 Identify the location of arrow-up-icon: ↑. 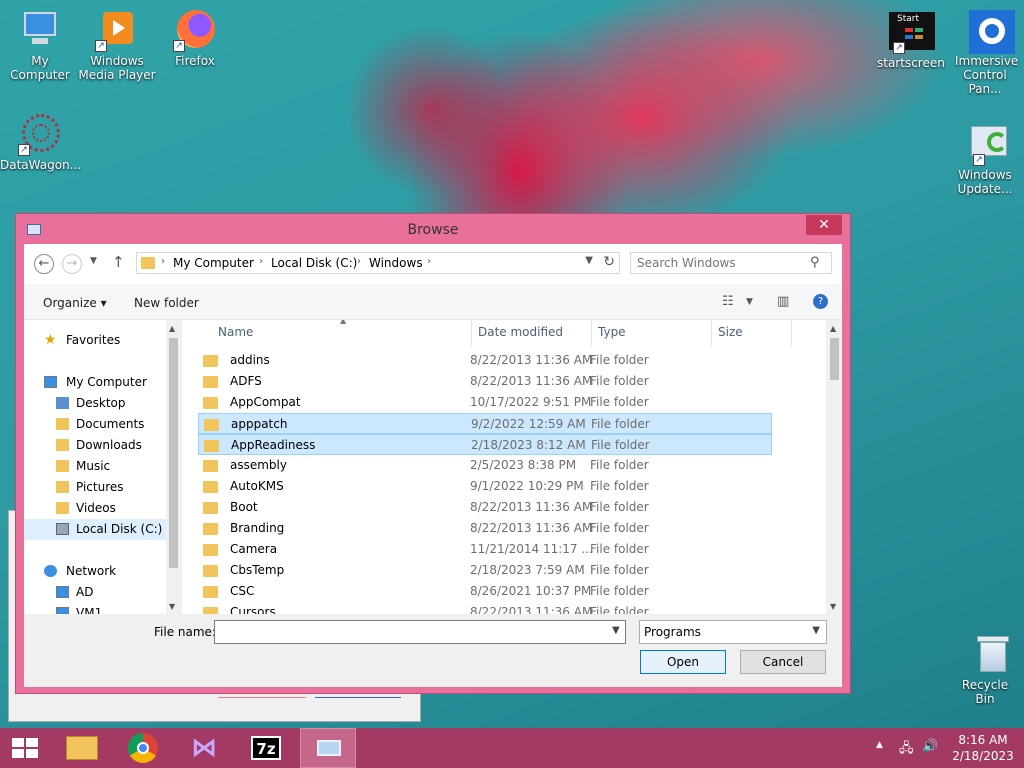
(118, 262).